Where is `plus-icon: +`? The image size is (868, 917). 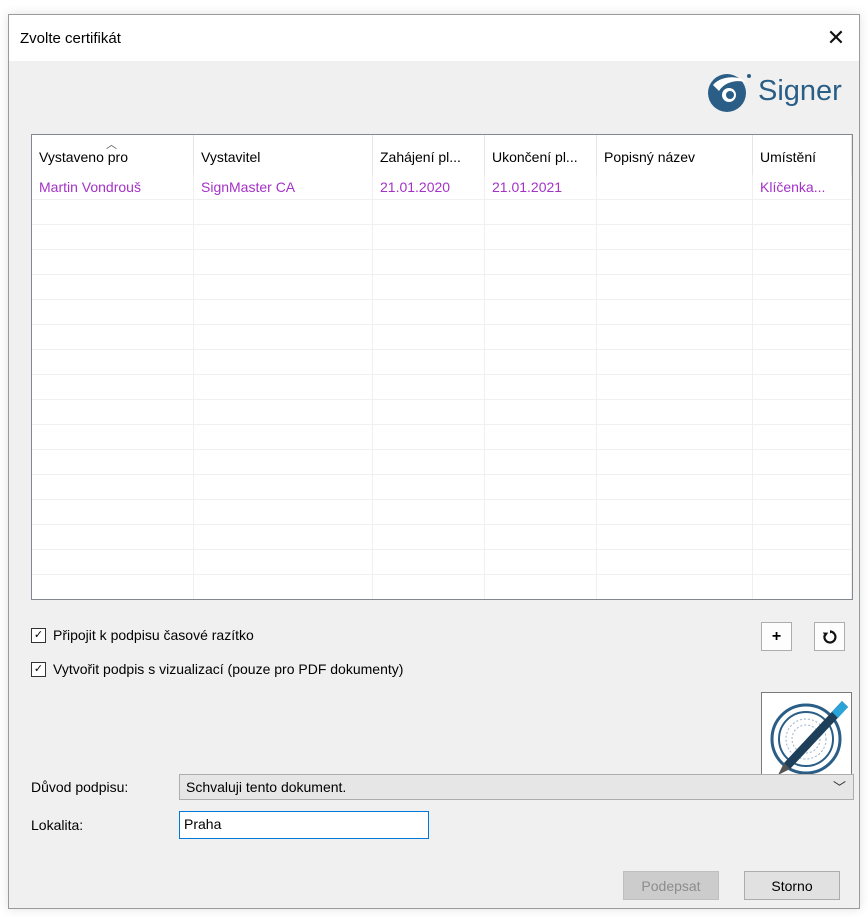 plus-icon: + is located at coordinates (776, 636).